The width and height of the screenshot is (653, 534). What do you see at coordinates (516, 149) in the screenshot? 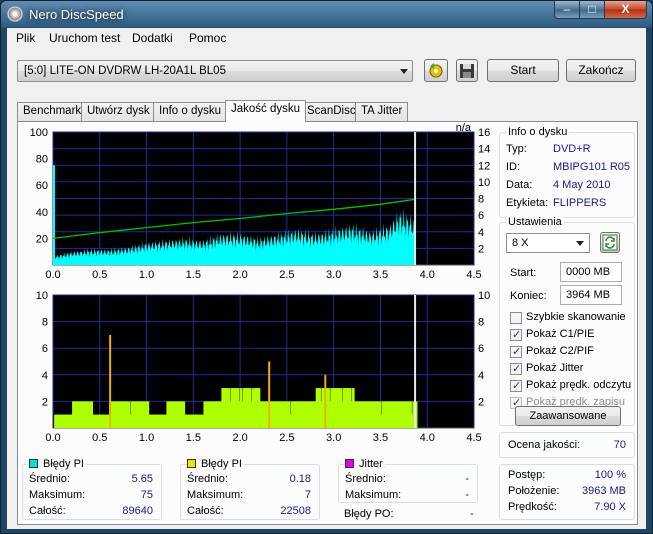
I see `disc-type-label: Typ:` at bounding box center [516, 149].